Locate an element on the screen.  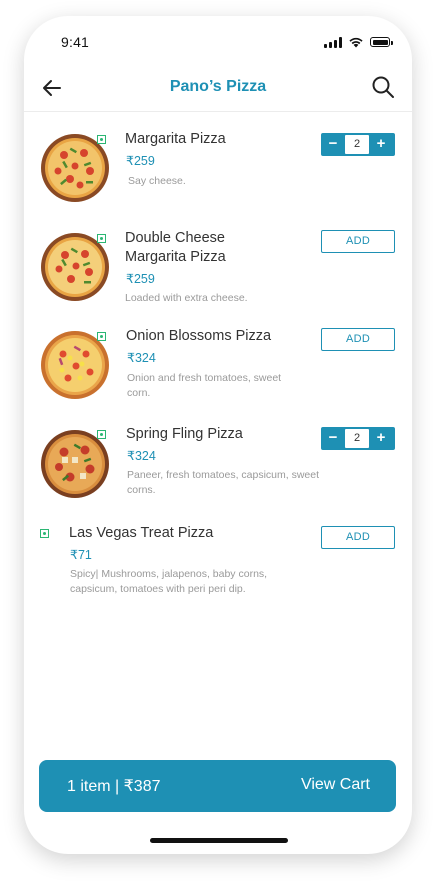
view-cart-bar: 1 item | ₹387 View Cart is located at coordinates (217, 786).